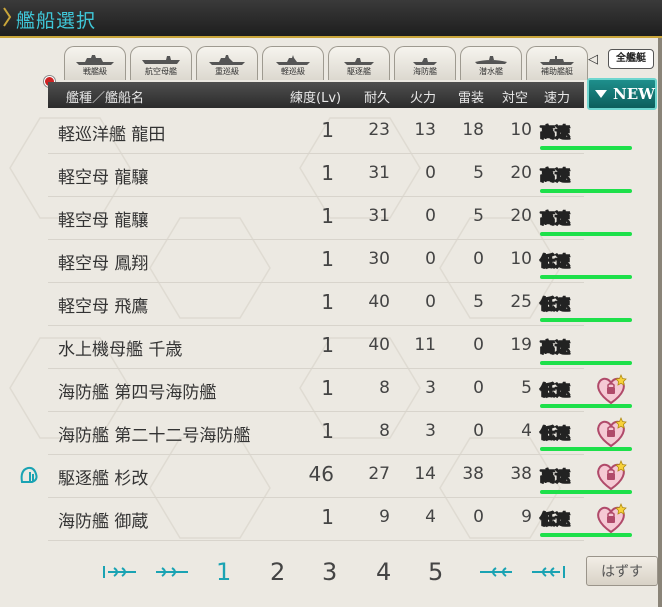 This screenshot has height=607, width=662. What do you see at coordinates (425, 474) in the screenshot?
I see `ship-firepower: 14` at bounding box center [425, 474].